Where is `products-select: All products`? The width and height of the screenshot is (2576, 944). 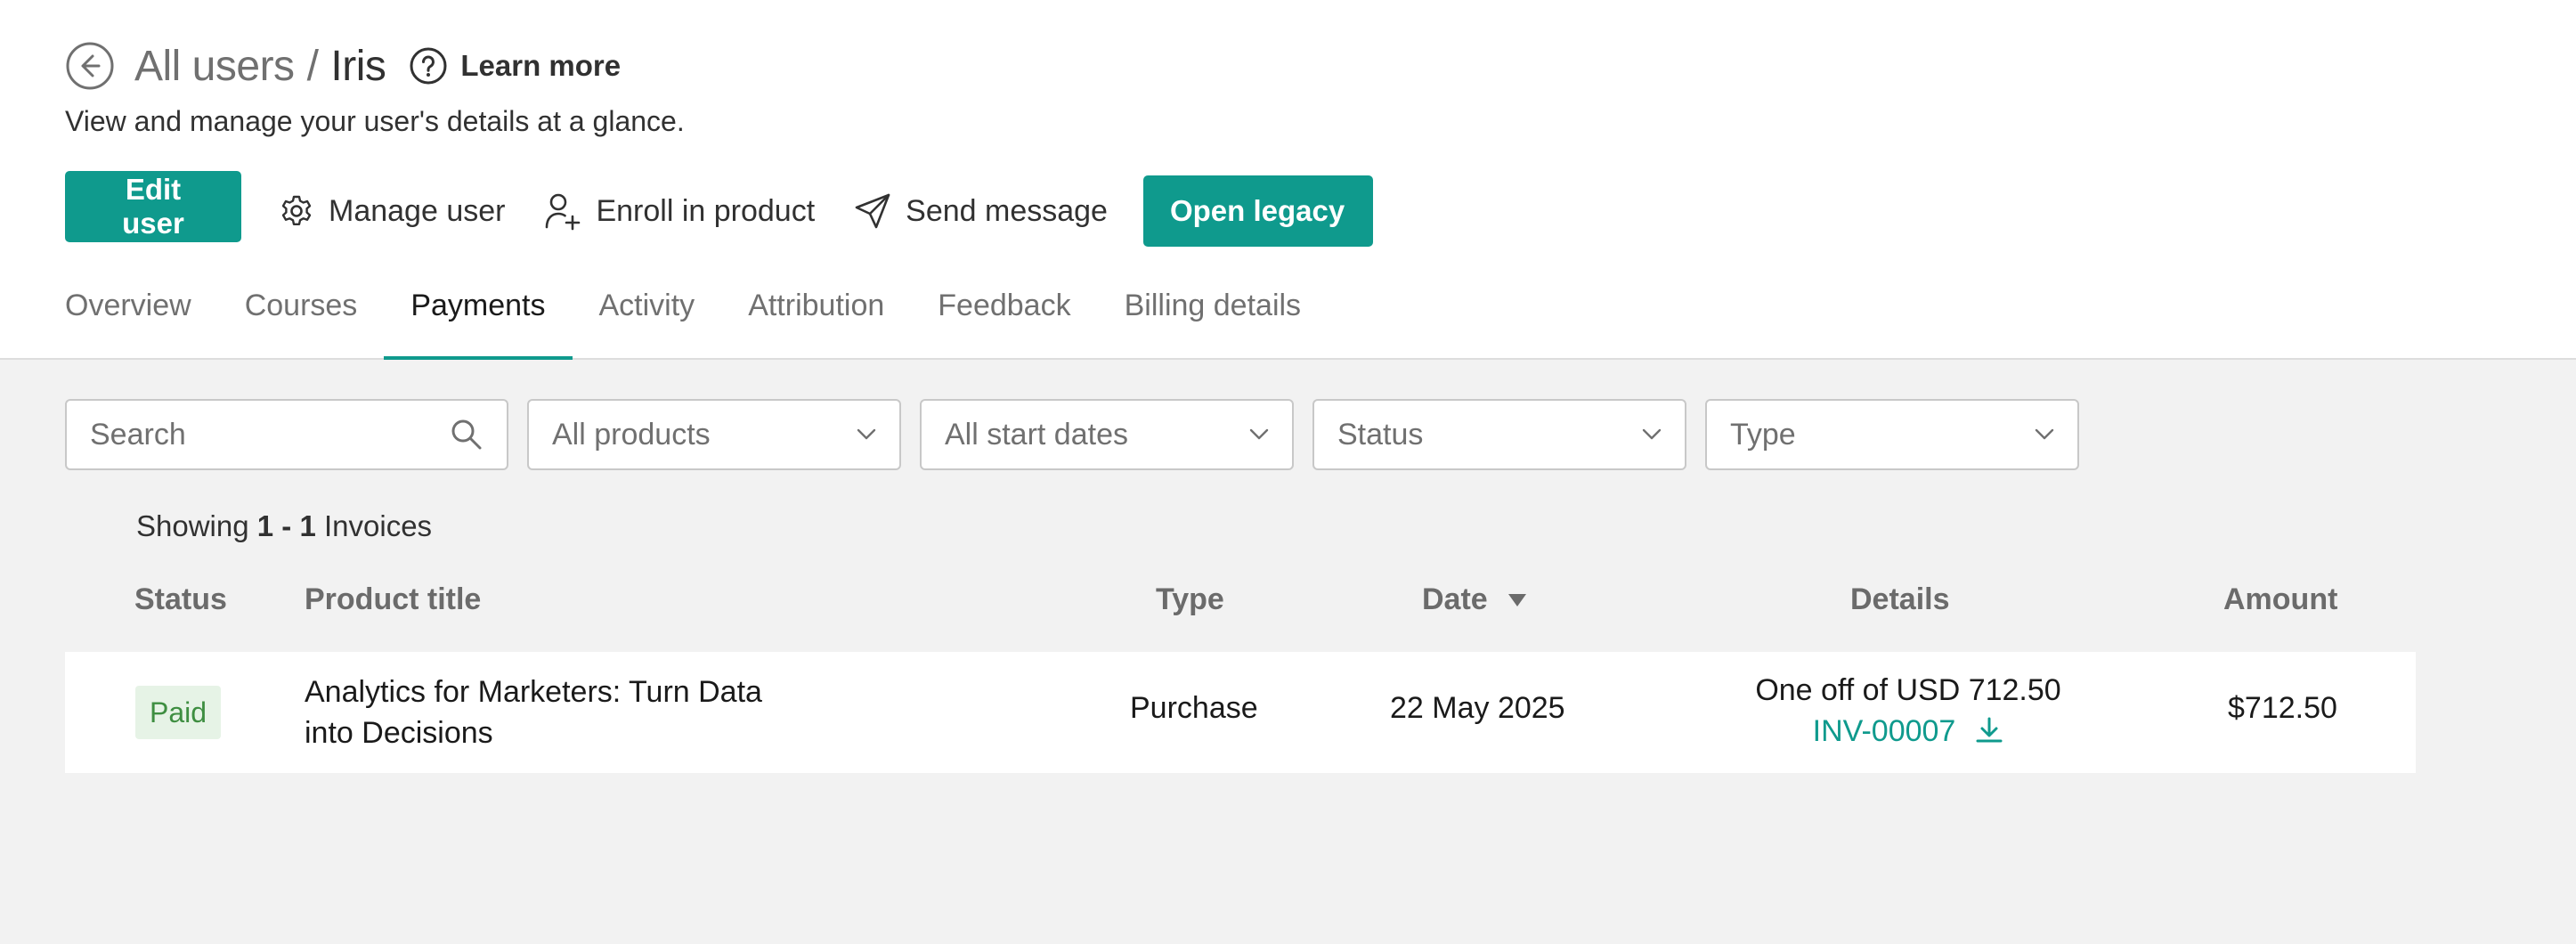 products-select: All products is located at coordinates (714, 434).